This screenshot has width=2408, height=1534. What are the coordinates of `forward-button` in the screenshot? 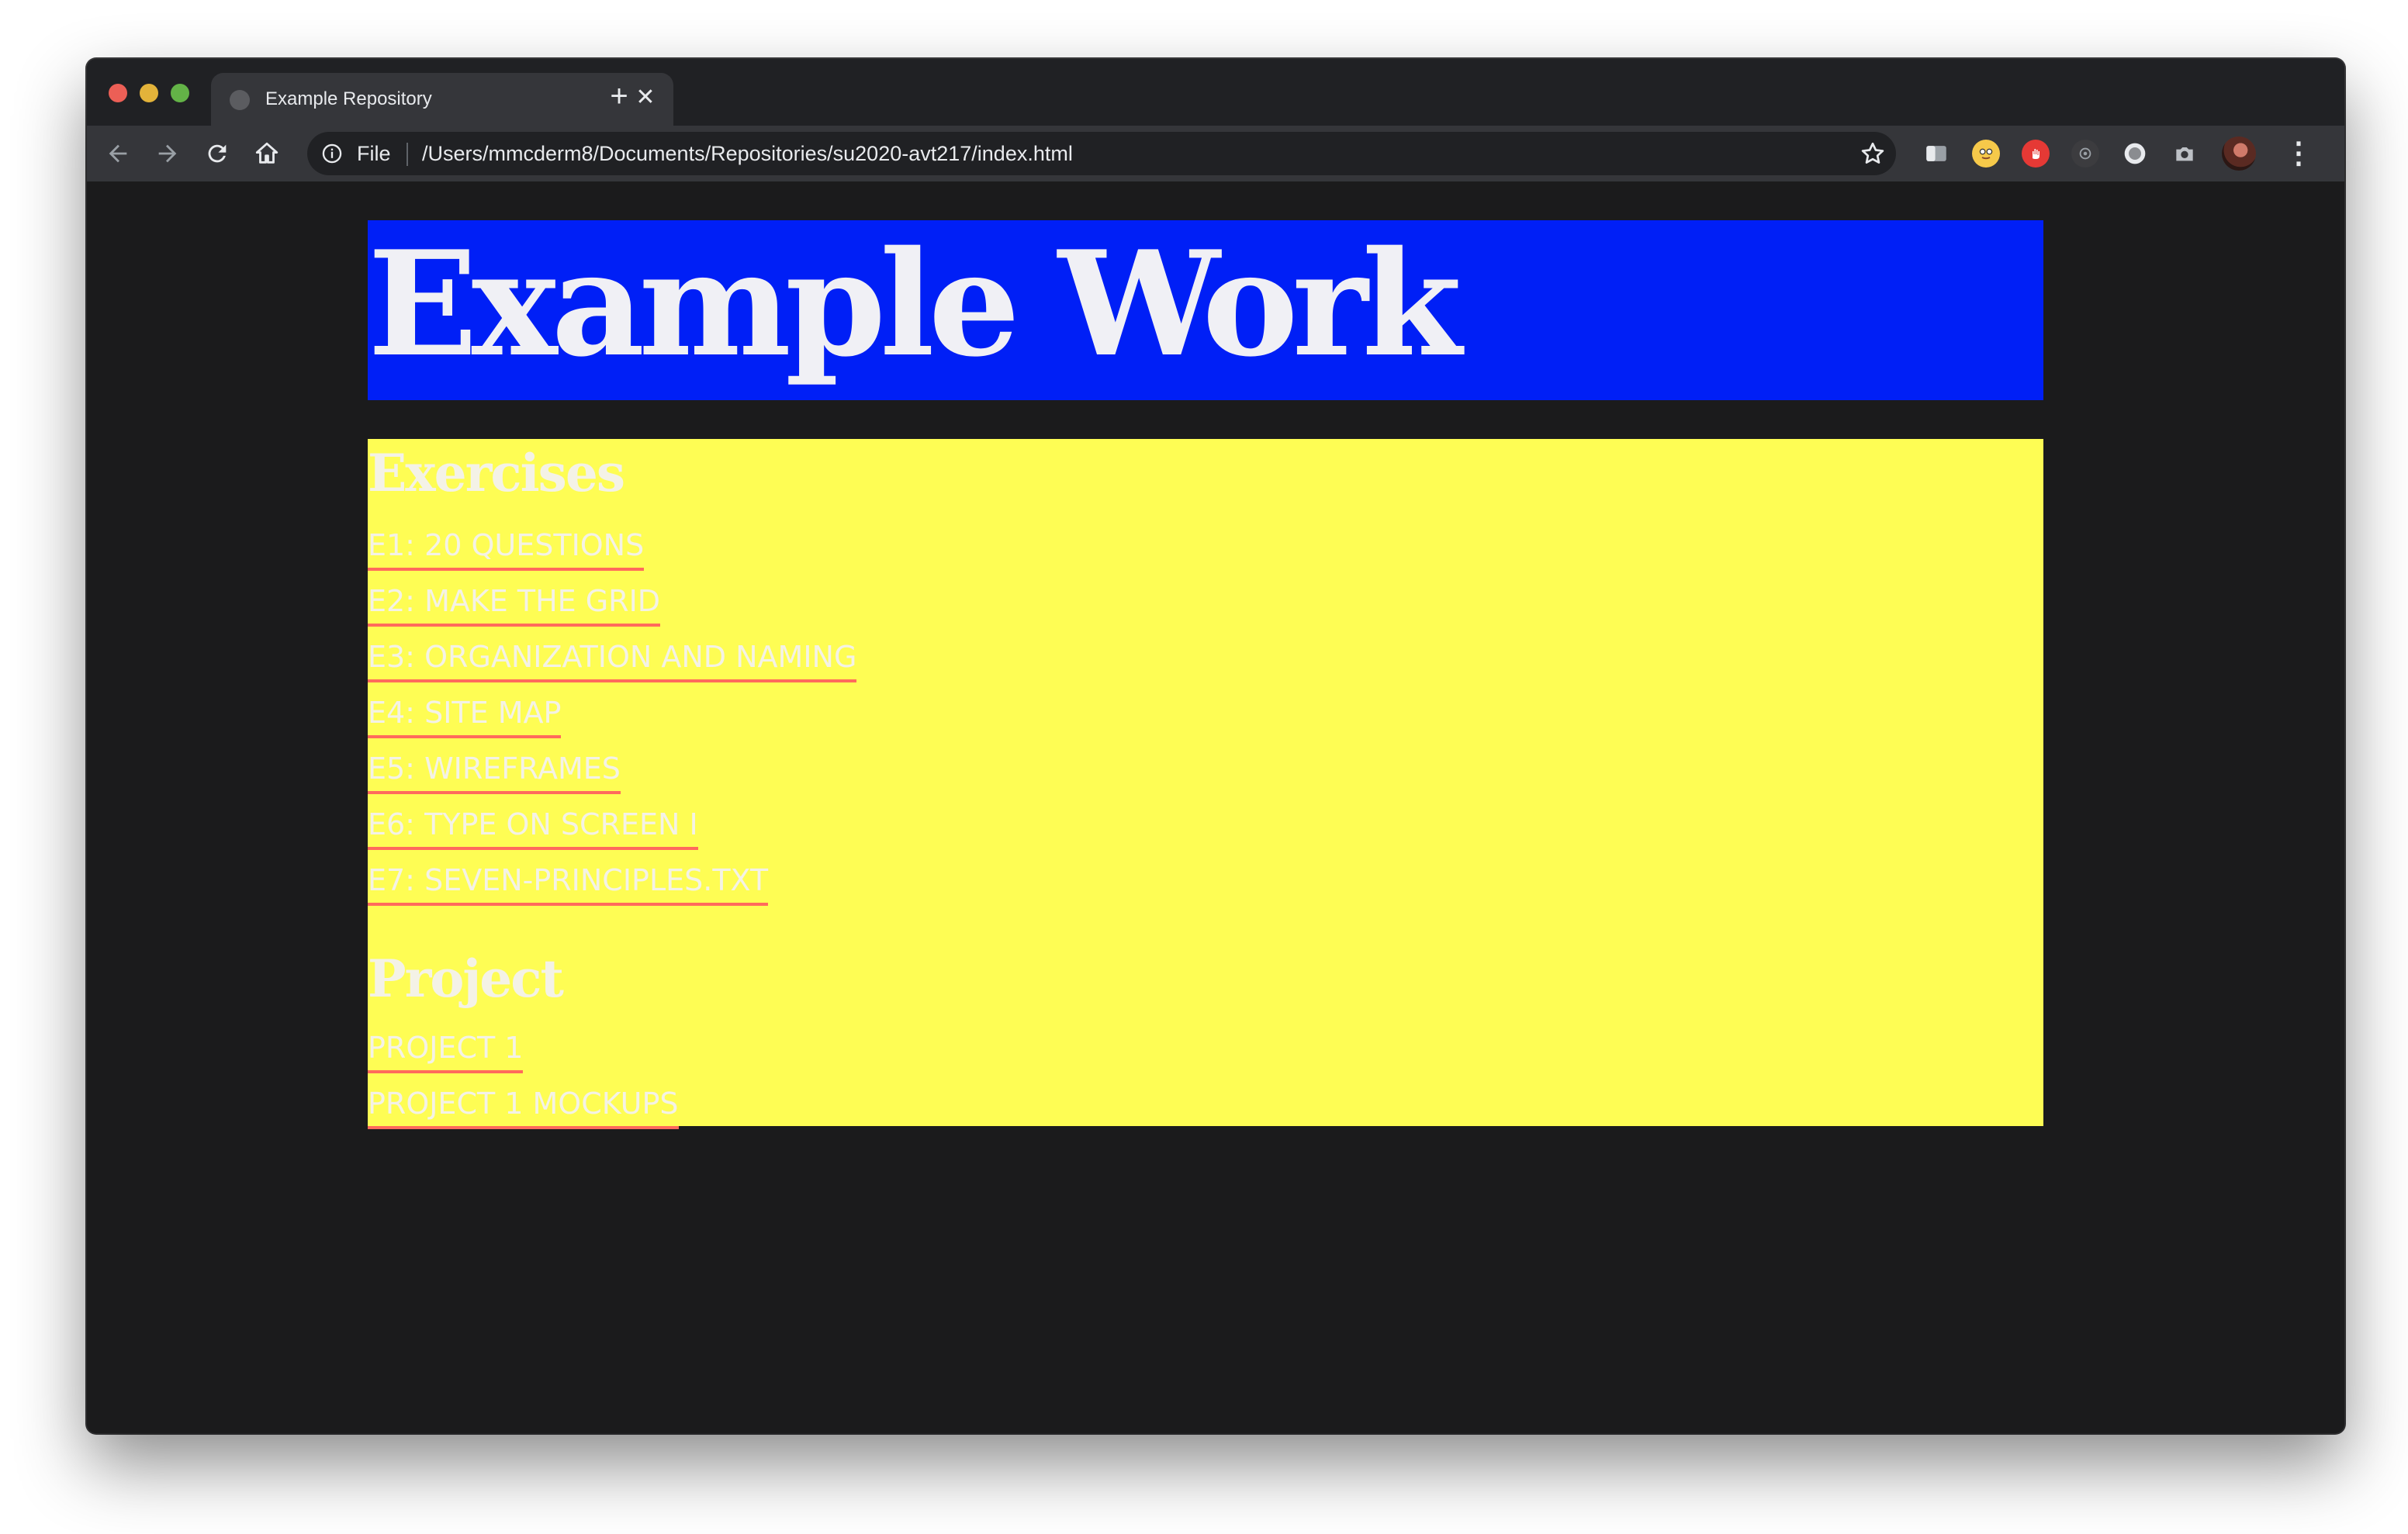 It's located at (167, 153).